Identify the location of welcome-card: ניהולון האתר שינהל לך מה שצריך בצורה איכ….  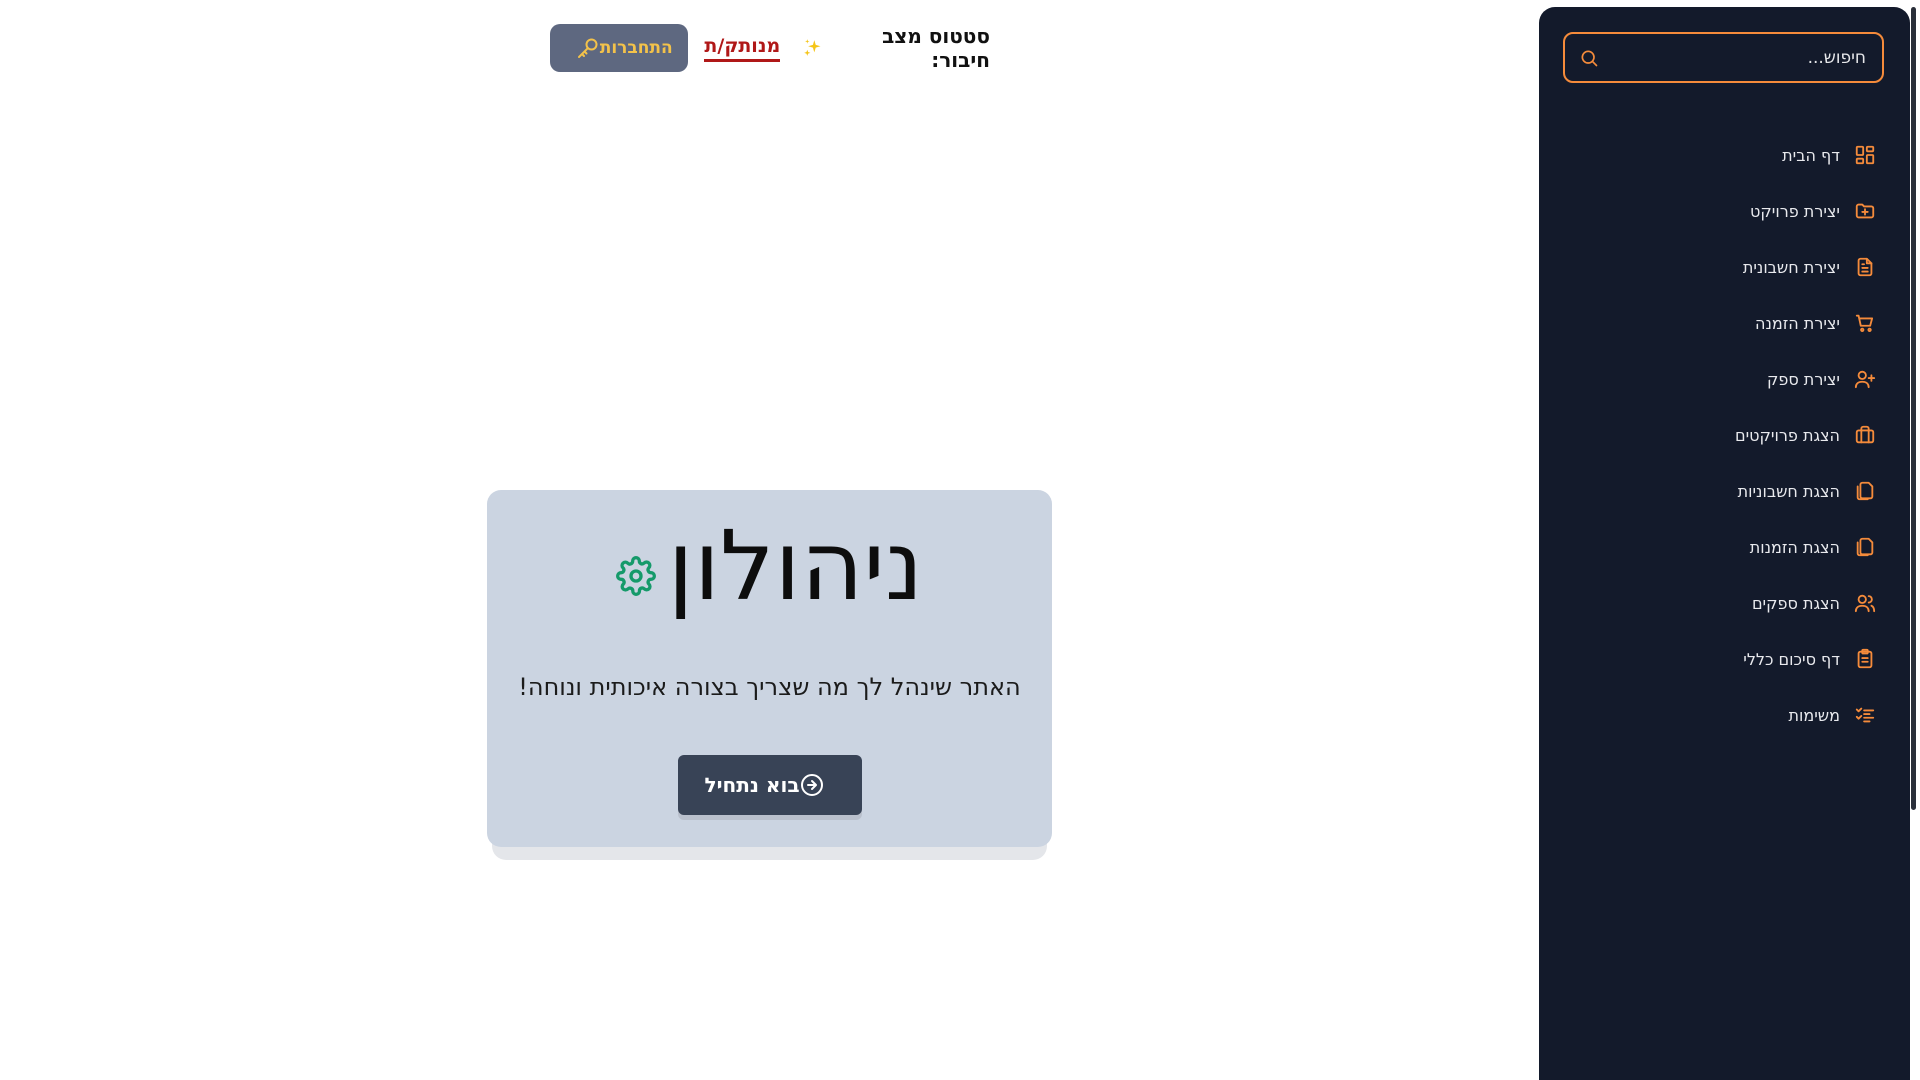
(769, 668).